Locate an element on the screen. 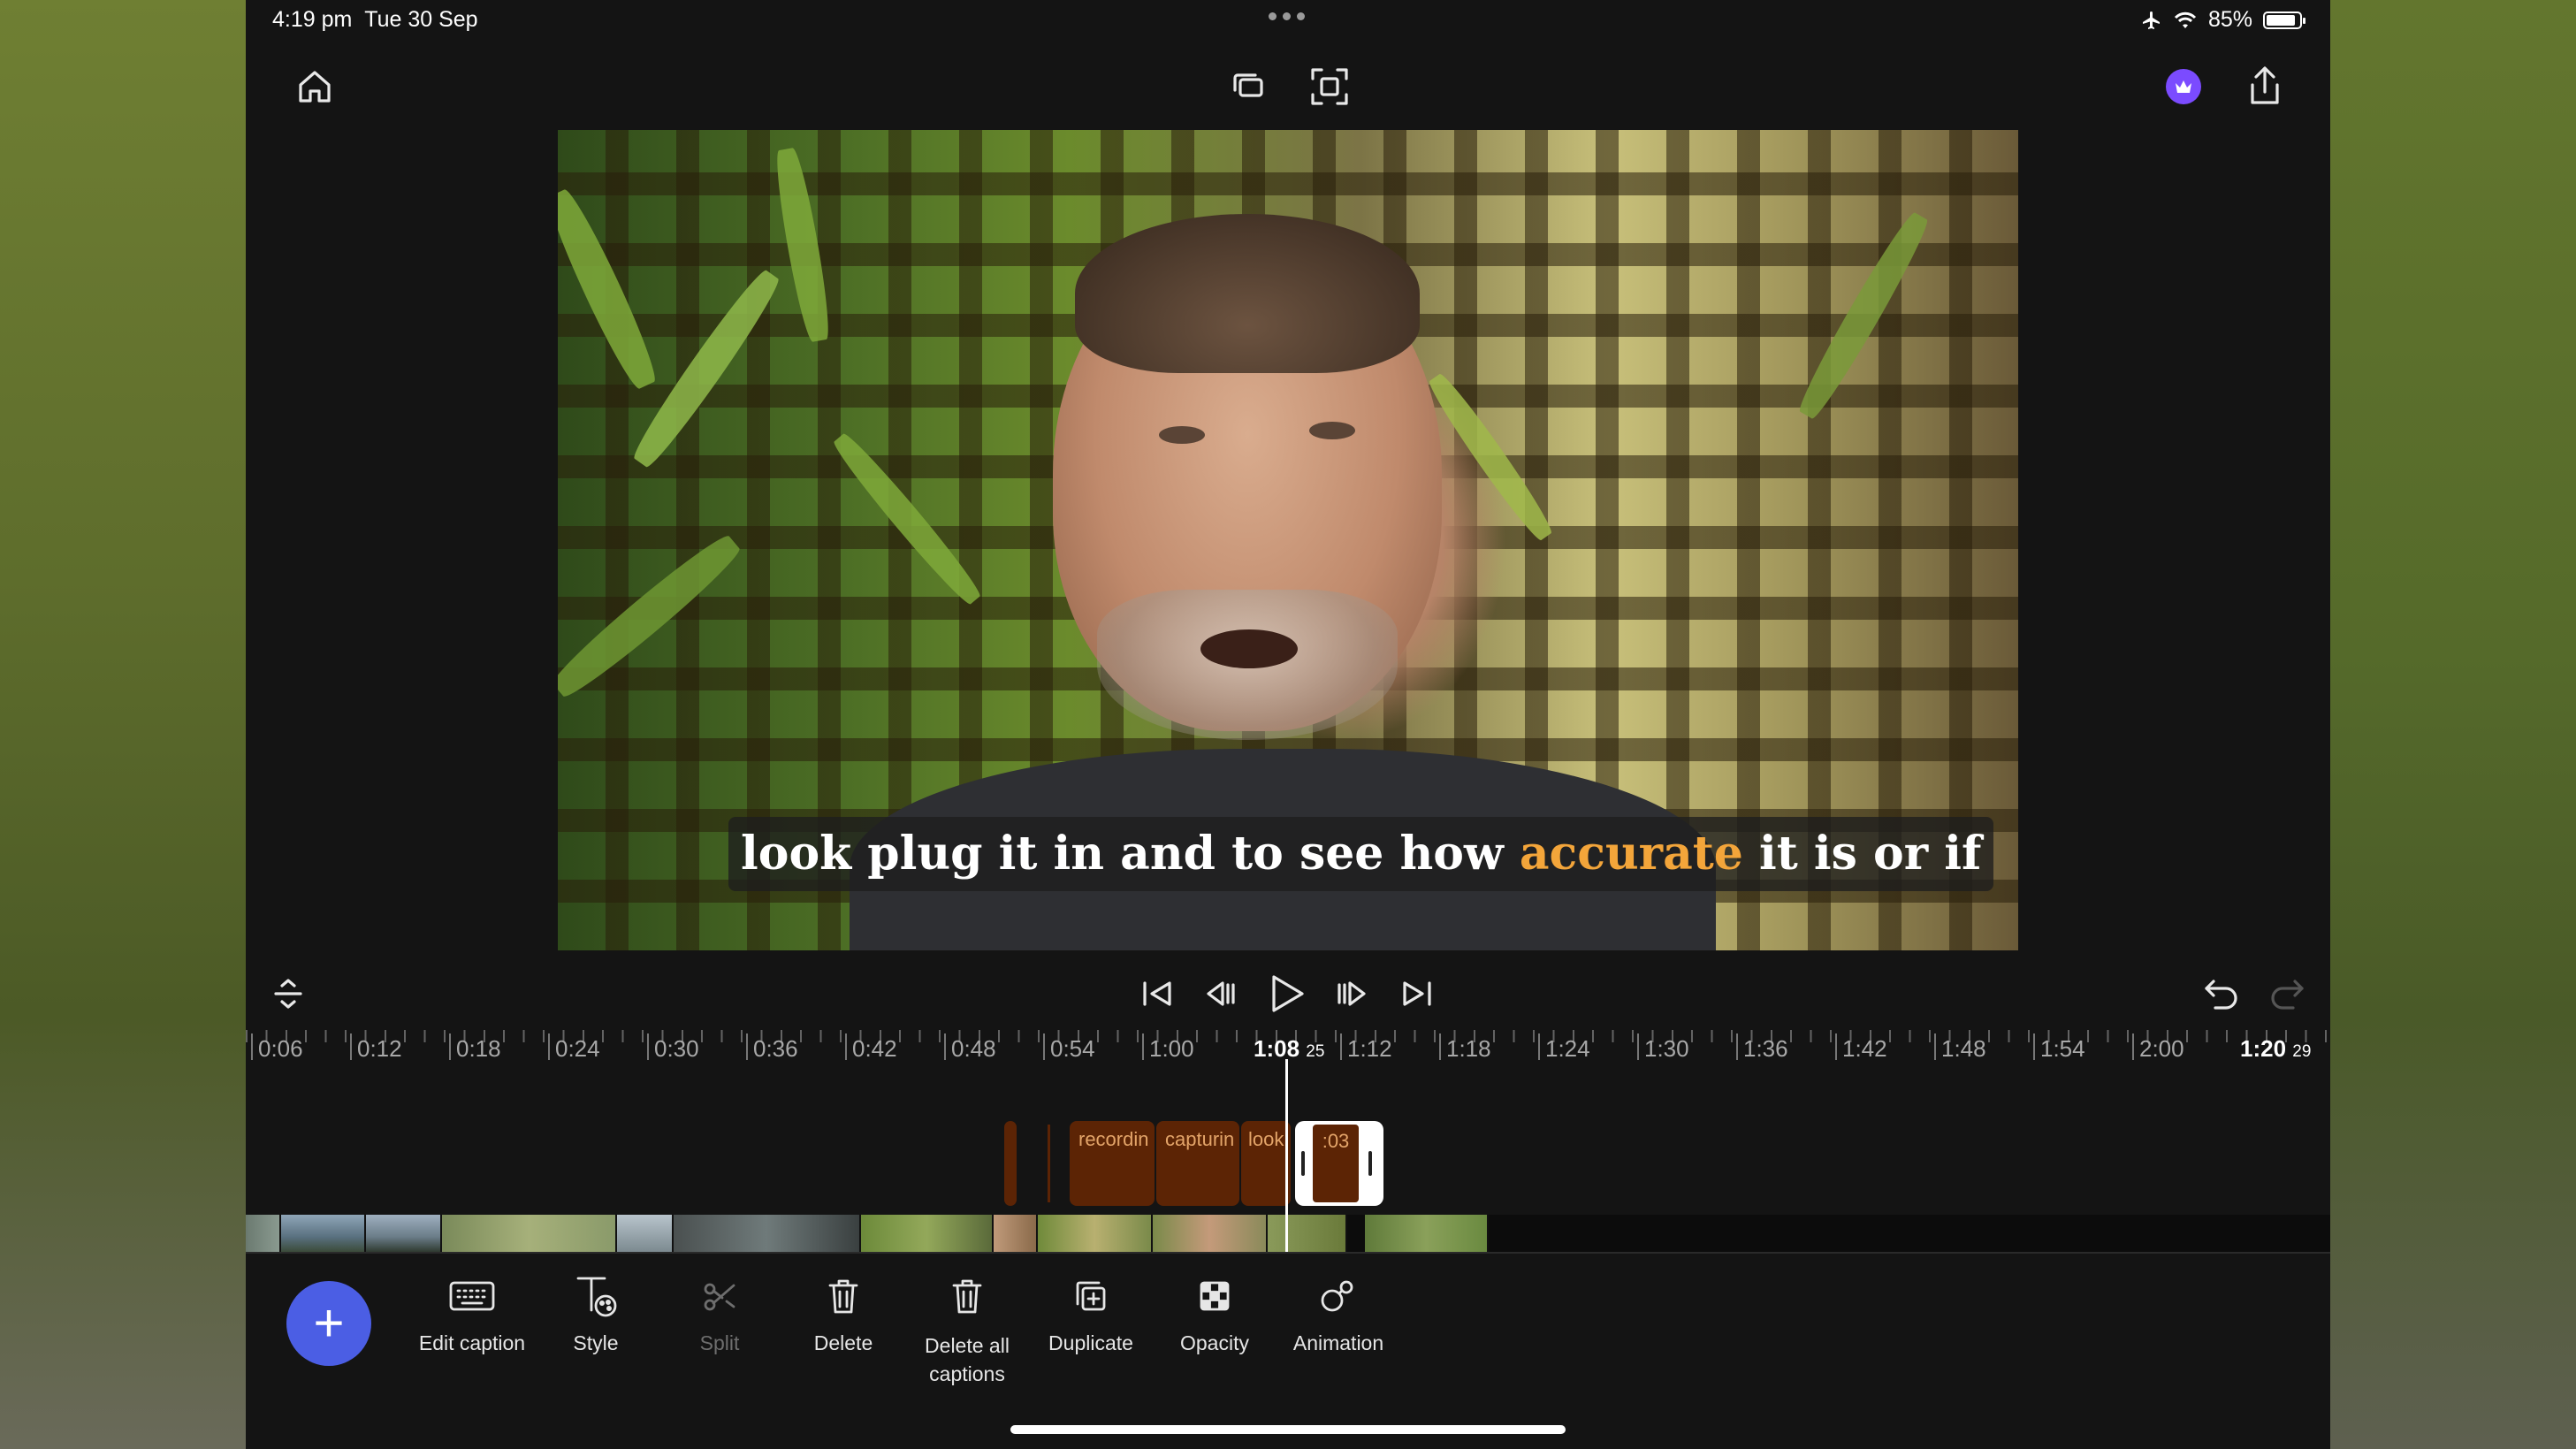 Image resolution: width=2576 pixels, height=1449 pixels. trim-handle-left is located at coordinates (1303, 1164).